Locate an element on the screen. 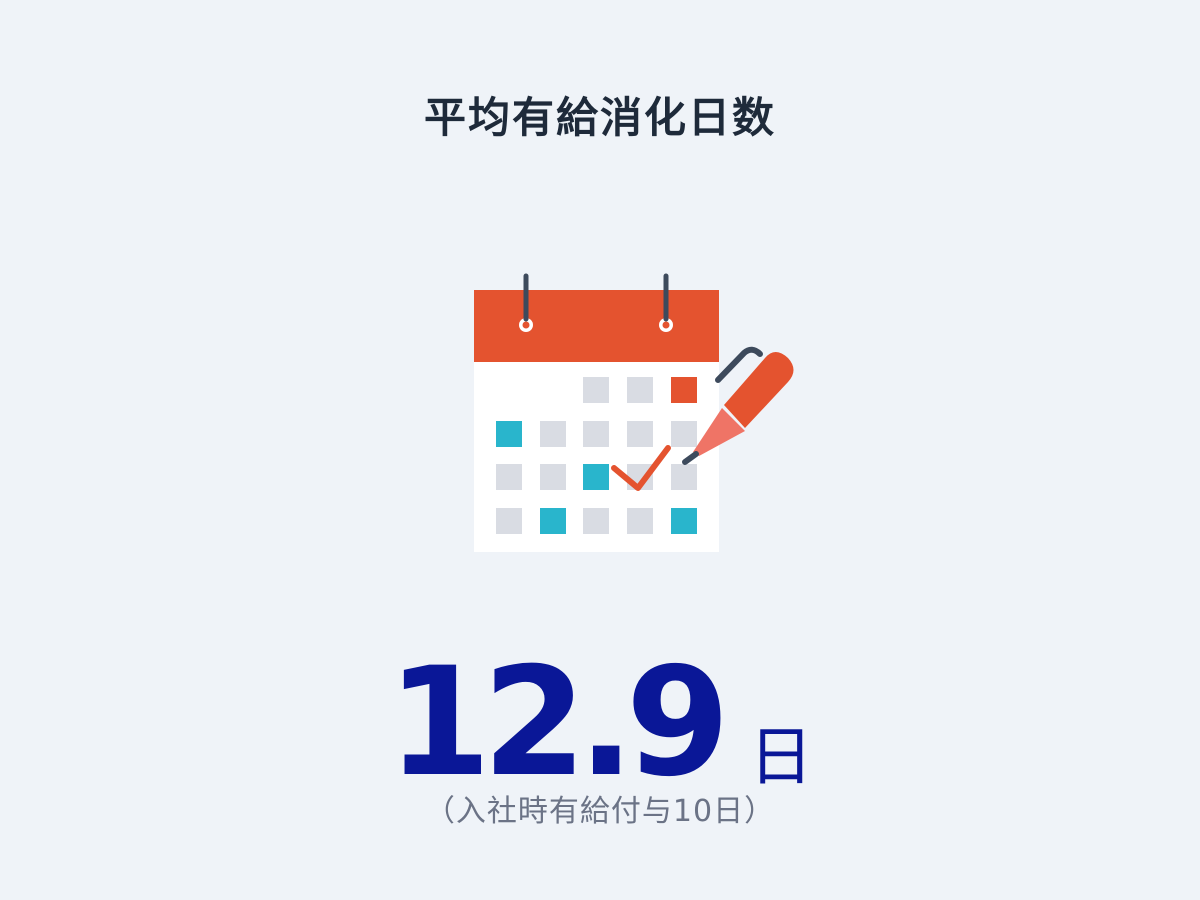 The width and height of the screenshot is (1200, 900). calendar-day-cell-marked is located at coordinates (684, 390).